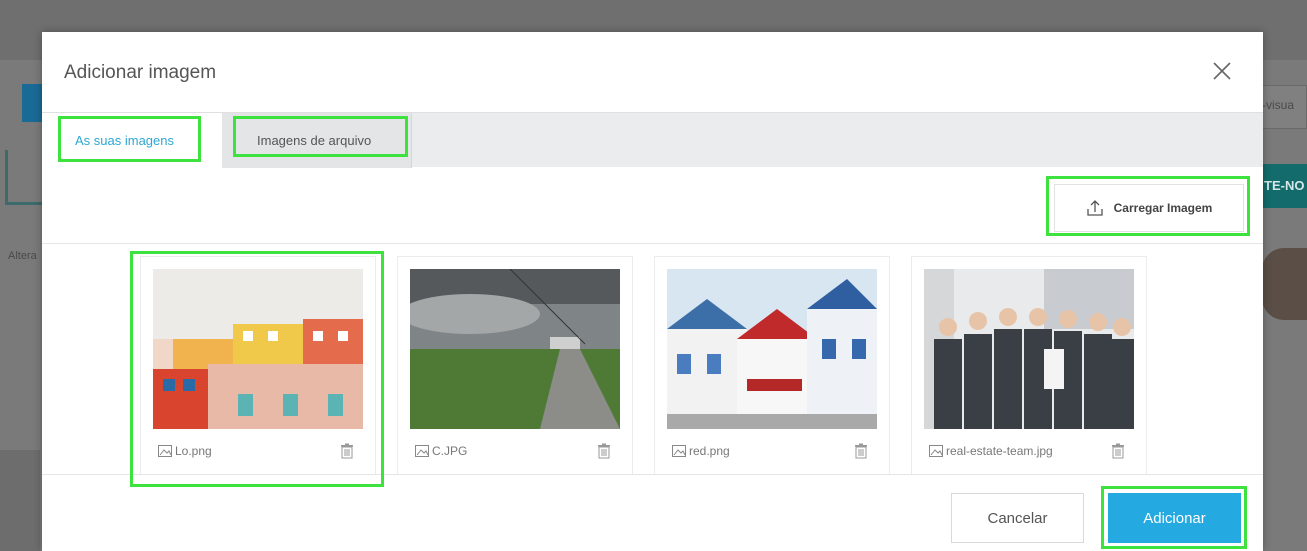 The image size is (1307, 551). I want to click on tab-your-images: As suas imagens, so click(132, 140).